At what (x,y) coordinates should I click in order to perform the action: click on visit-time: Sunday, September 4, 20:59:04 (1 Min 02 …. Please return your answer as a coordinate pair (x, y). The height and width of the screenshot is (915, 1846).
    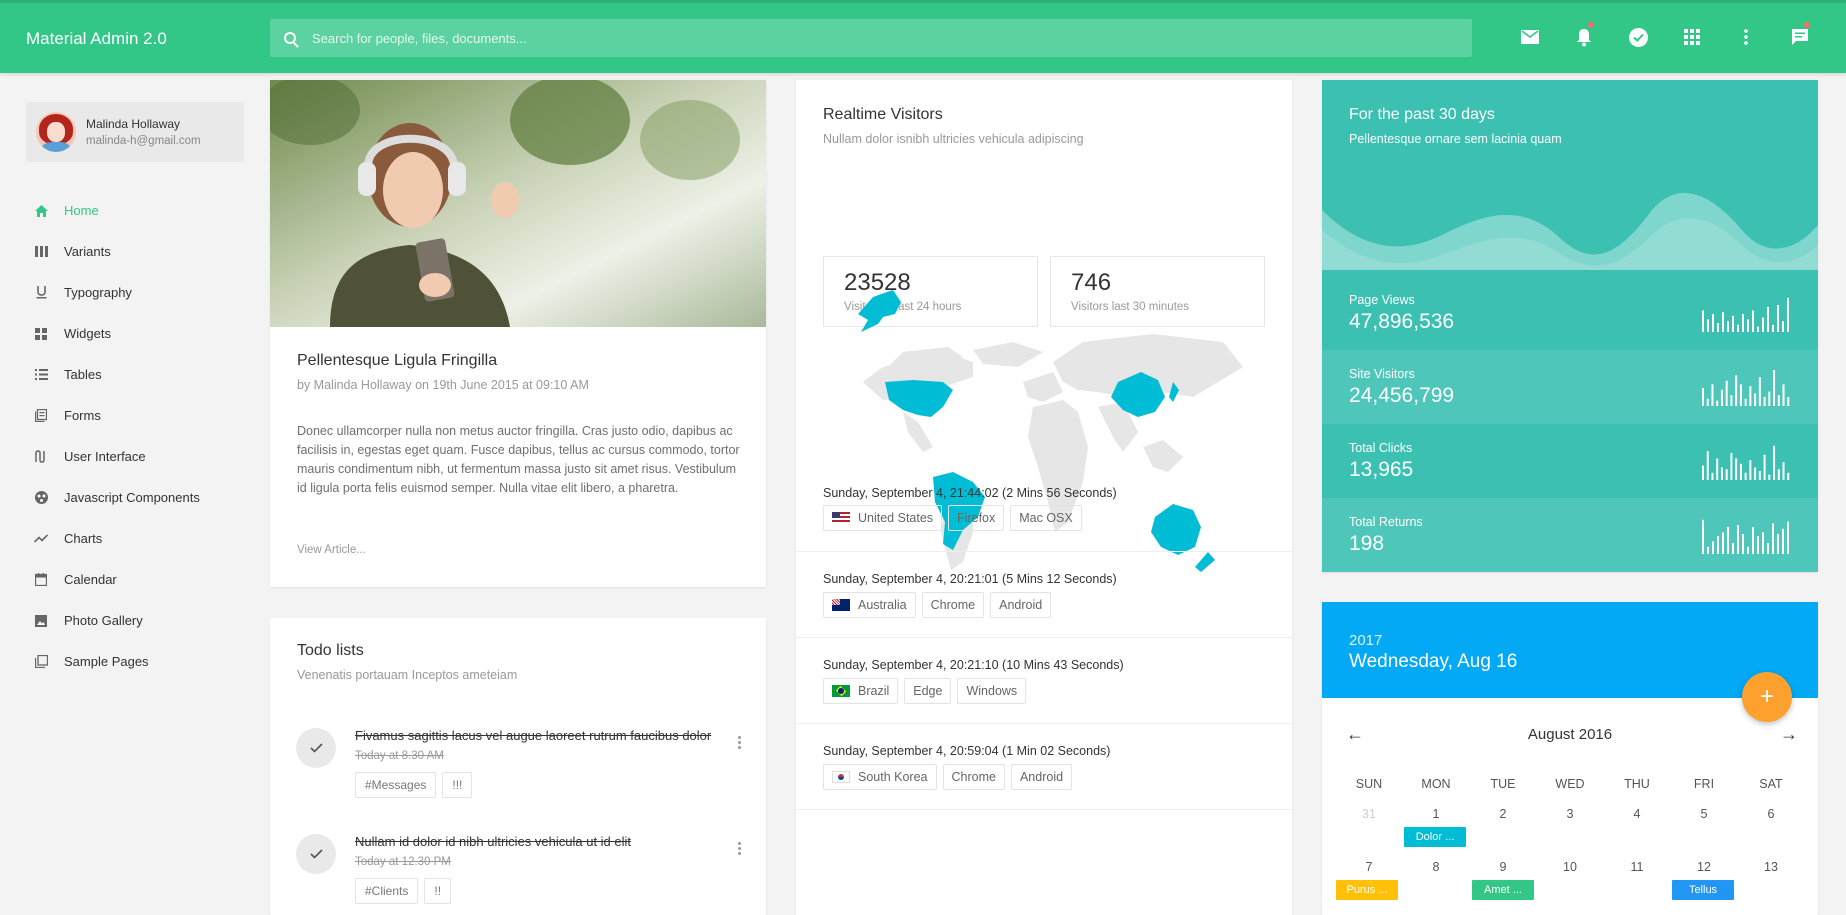
    Looking at the image, I should click on (967, 751).